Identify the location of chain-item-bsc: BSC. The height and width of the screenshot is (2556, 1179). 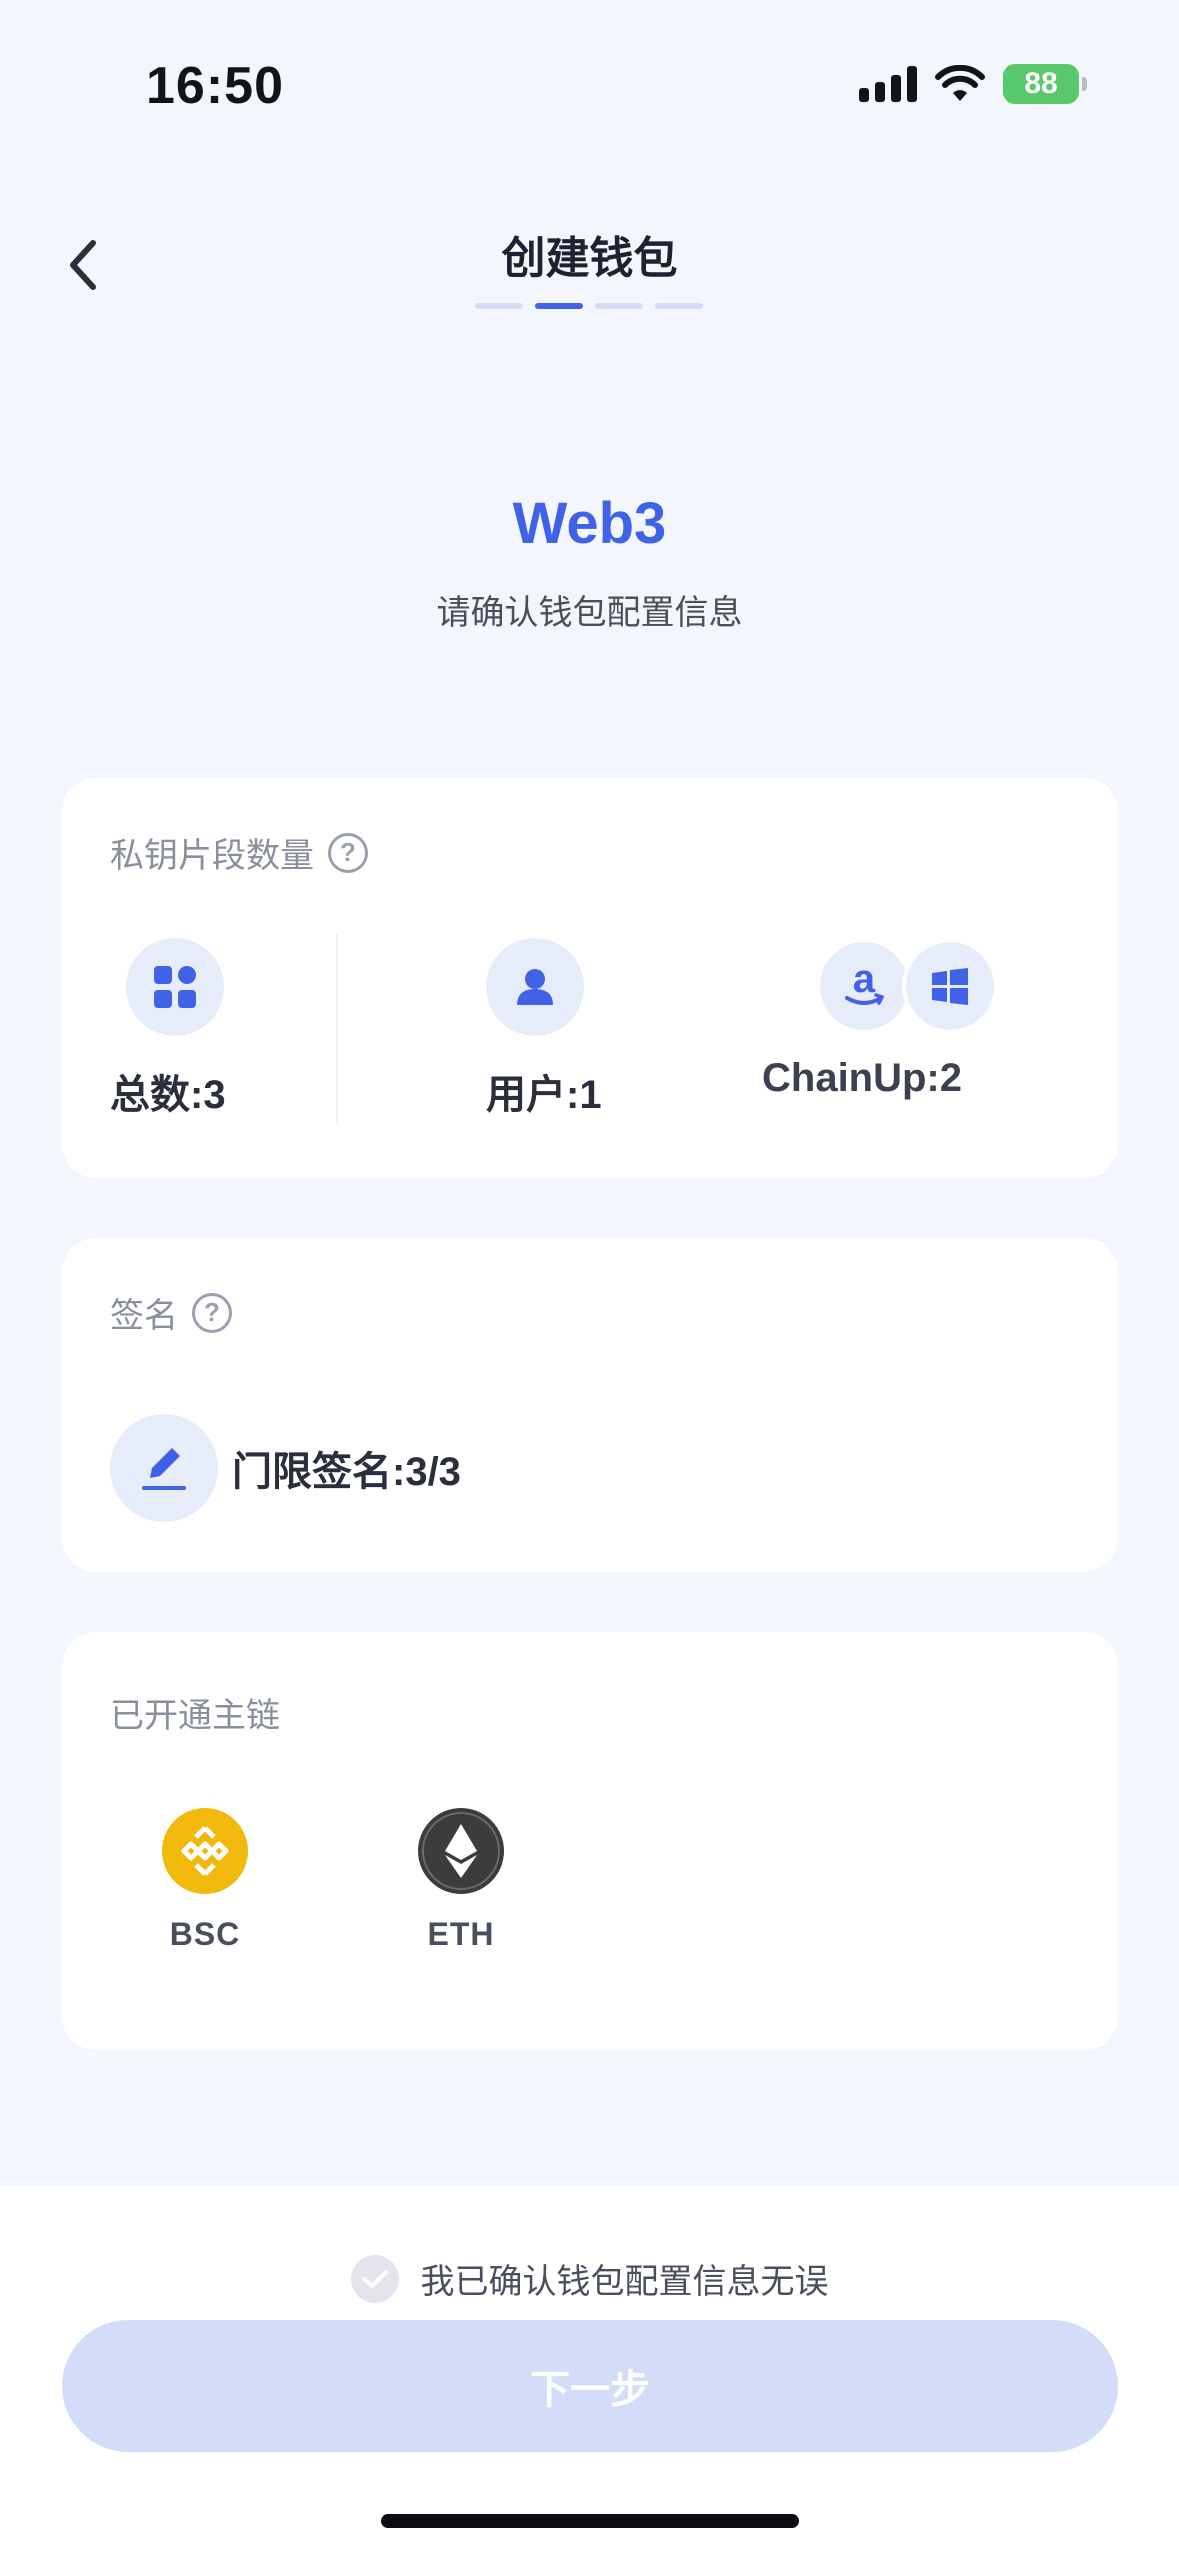
(205, 1880).